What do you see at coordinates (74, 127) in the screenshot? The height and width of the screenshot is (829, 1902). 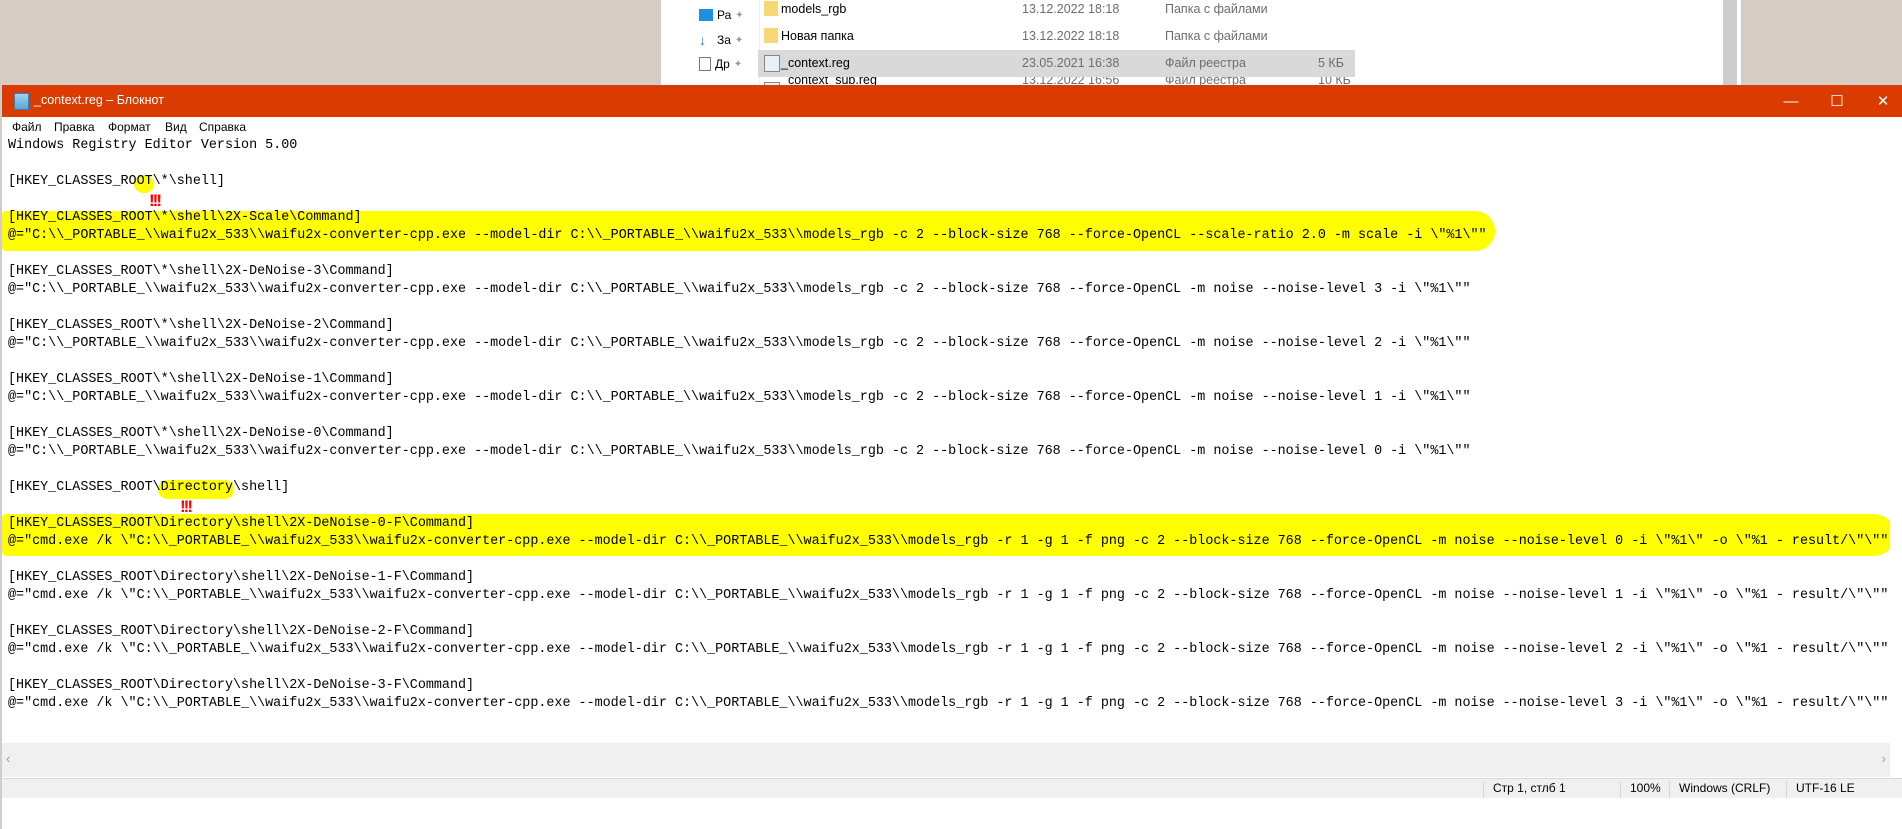 I see `menu-edit: Правка` at bounding box center [74, 127].